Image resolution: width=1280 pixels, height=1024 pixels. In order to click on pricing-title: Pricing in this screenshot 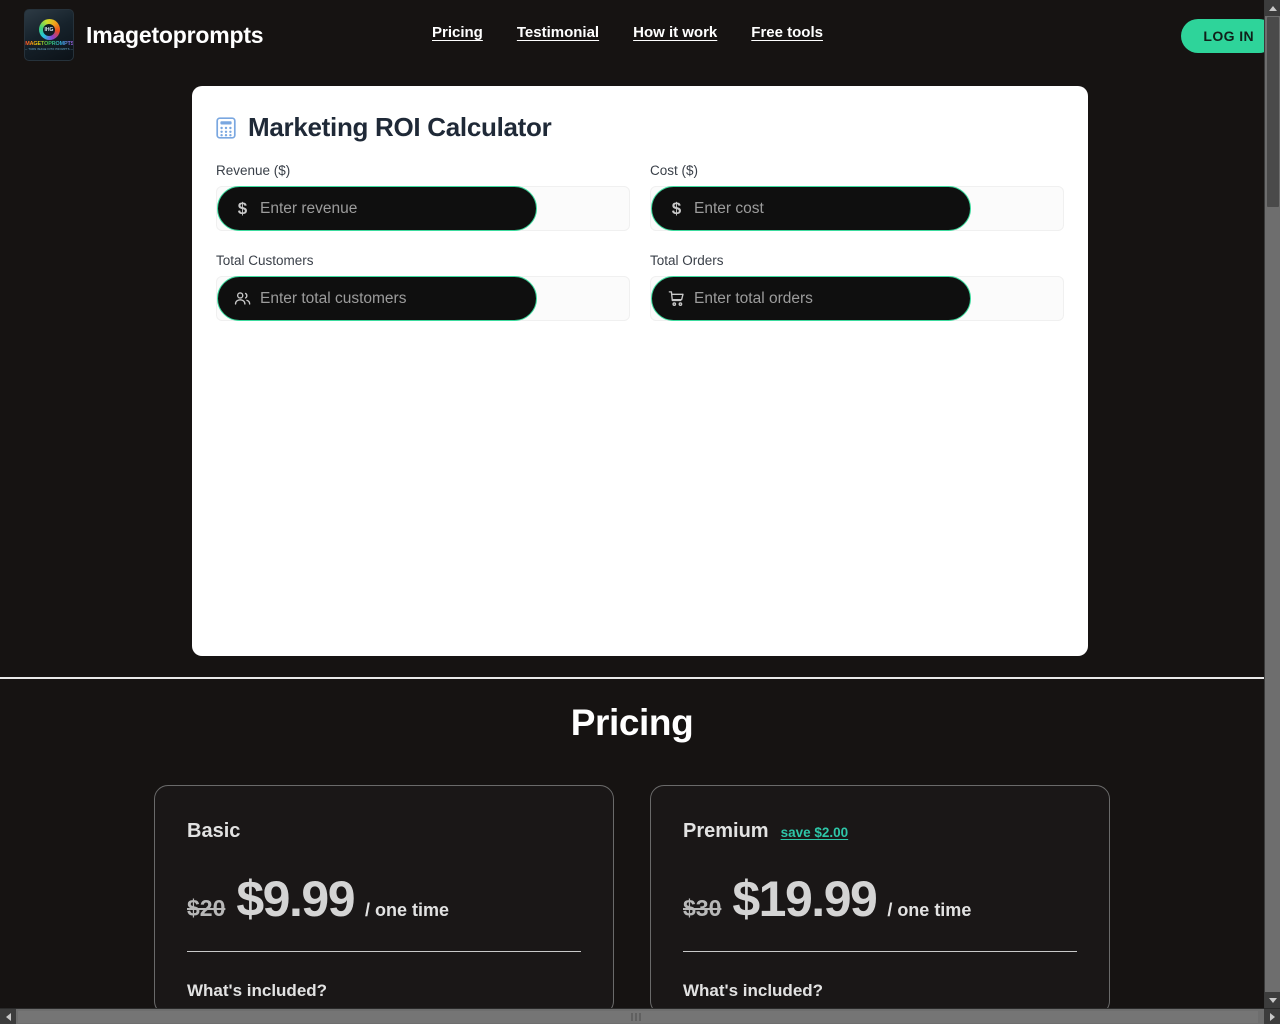, I will do `click(632, 722)`.